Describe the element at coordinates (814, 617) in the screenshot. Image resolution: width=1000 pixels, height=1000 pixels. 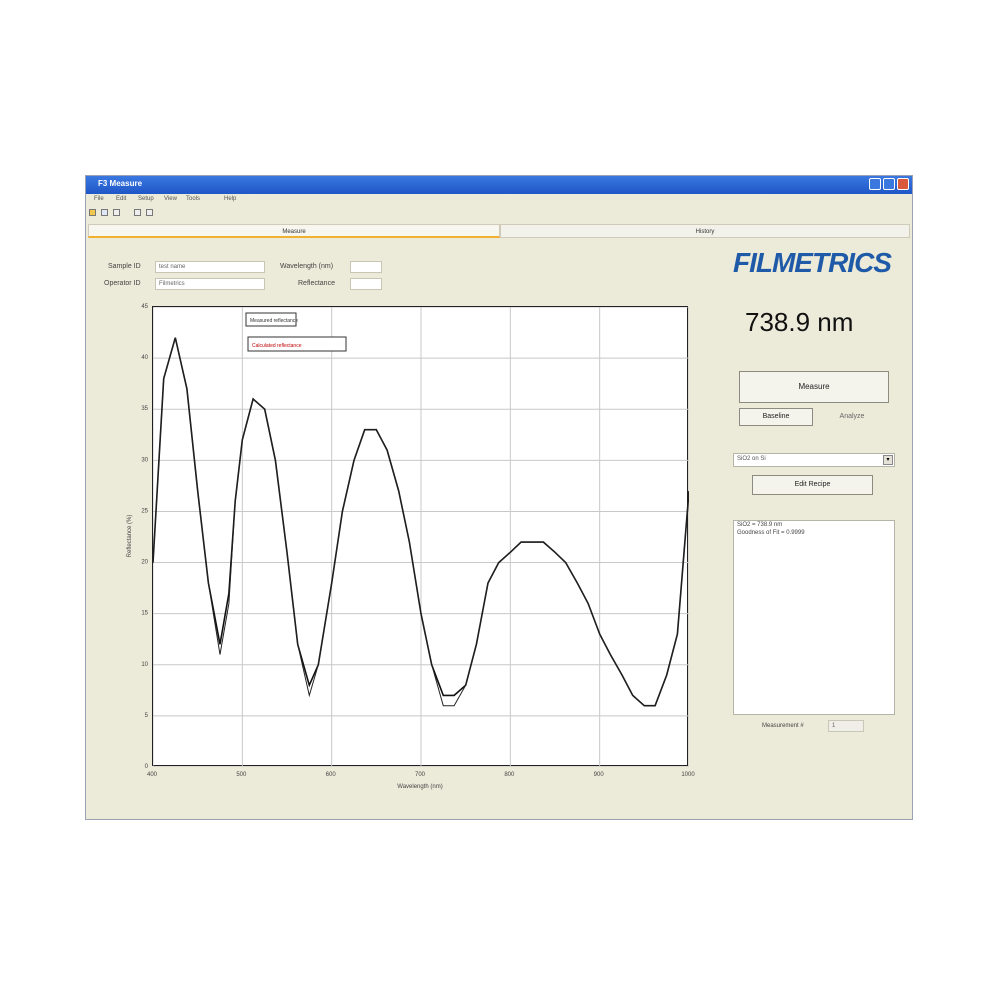
I see `results-box: SiO2 = 738.9 nm Goodness of Fit = 0.9999` at that location.